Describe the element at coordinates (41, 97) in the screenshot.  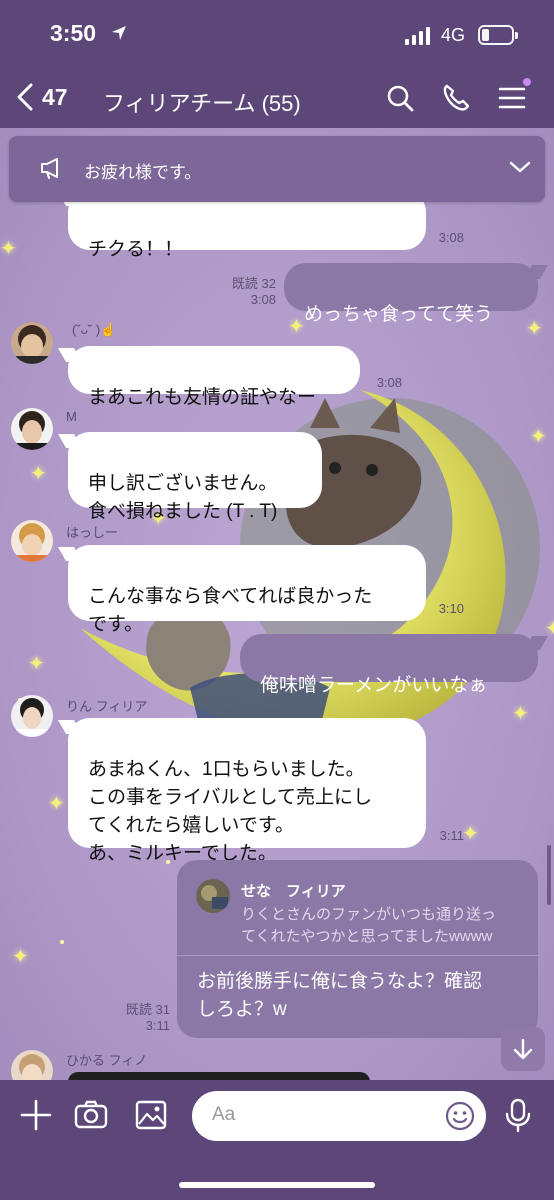
I see `back-button: 47` at that location.